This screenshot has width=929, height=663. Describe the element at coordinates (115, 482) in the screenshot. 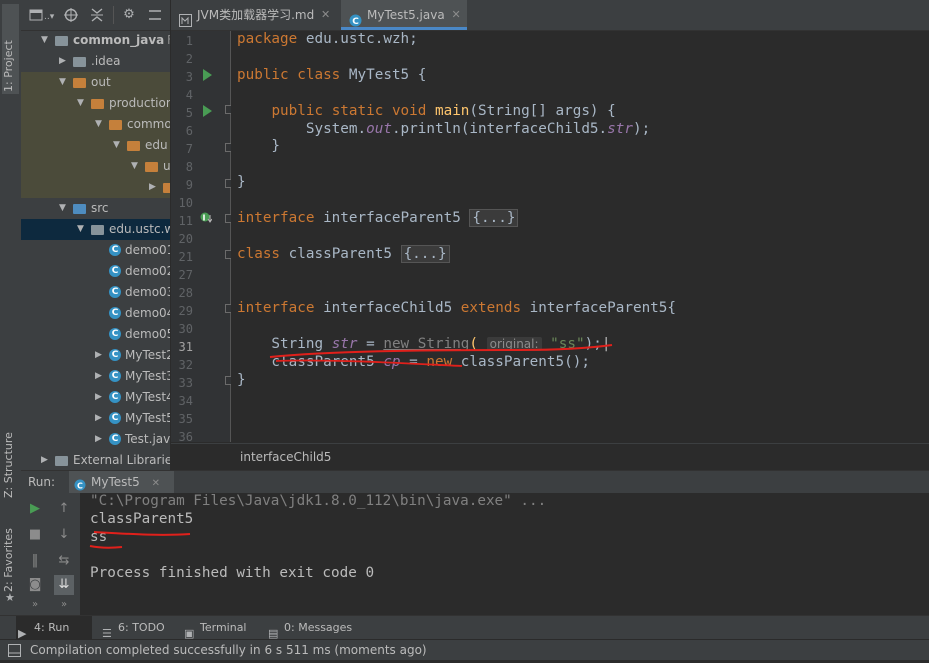

I see `run-config-name: MyTest5` at that location.